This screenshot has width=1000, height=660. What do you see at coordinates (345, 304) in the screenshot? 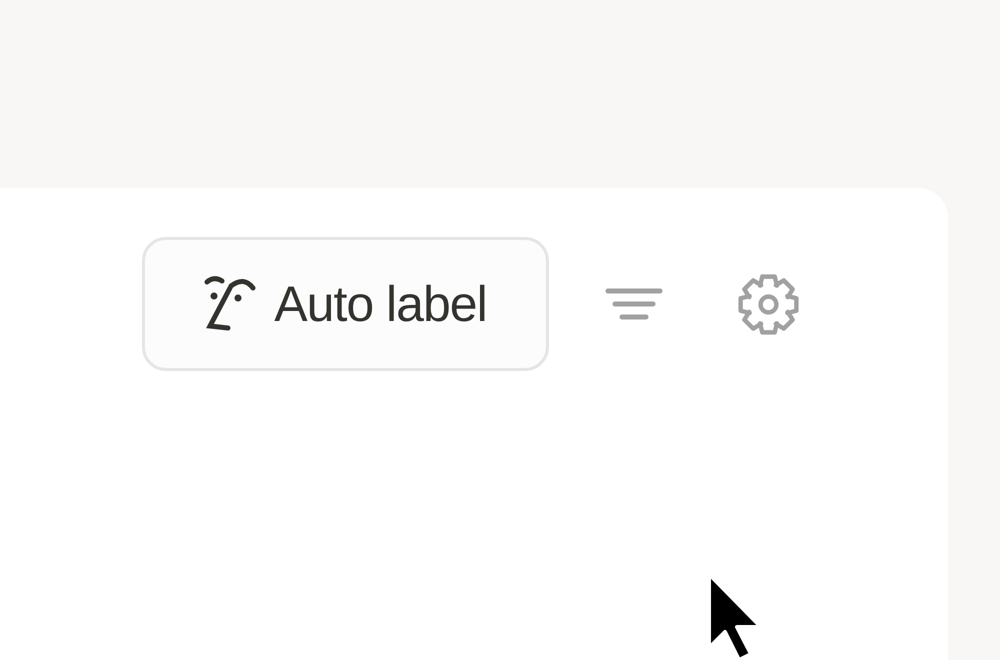
I see `auto-label-button: Auto label` at bounding box center [345, 304].